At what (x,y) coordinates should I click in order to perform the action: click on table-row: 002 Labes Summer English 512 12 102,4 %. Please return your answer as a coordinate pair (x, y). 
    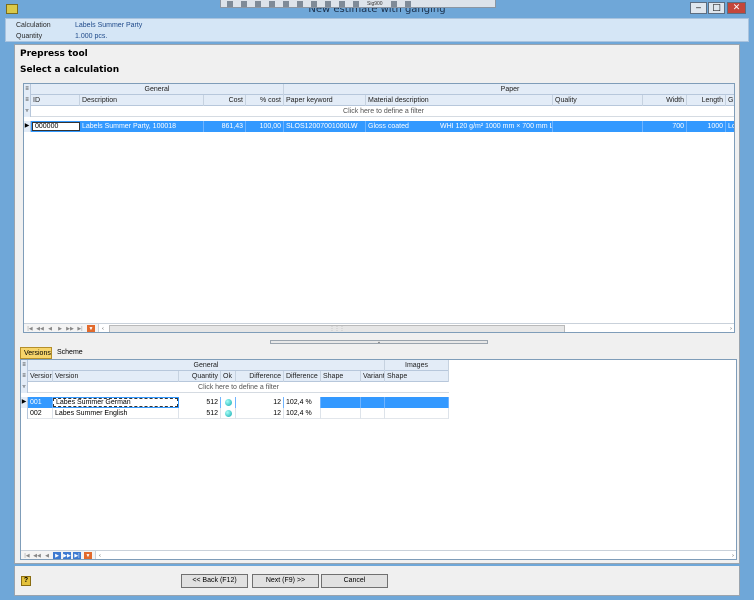
    Looking at the image, I should click on (235, 413).